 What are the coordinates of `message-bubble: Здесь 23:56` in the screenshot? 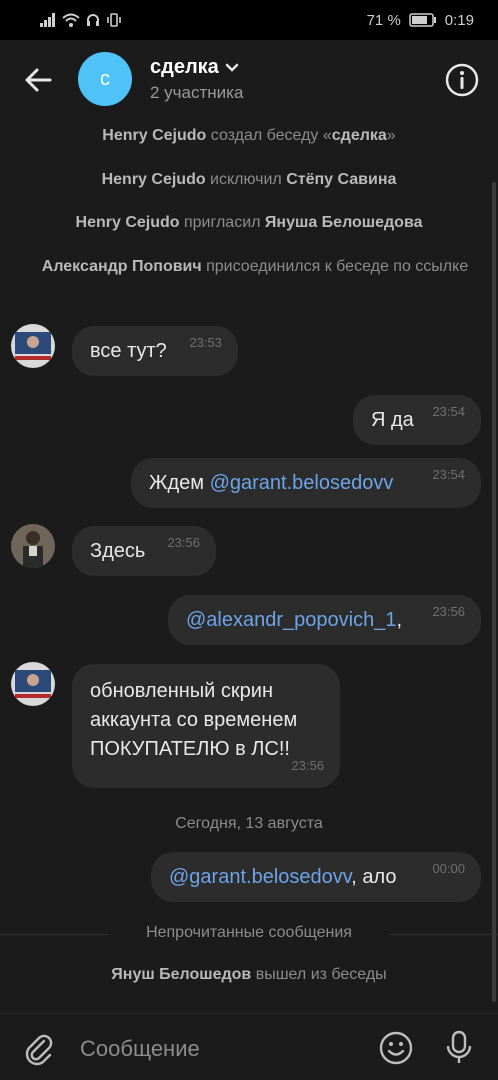 It's located at (144, 551).